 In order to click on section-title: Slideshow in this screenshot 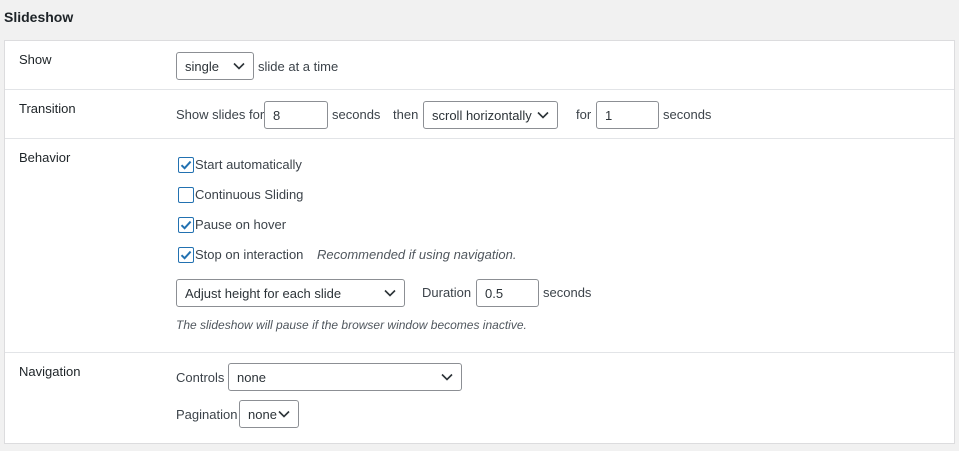, I will do `click(39, 17)`.